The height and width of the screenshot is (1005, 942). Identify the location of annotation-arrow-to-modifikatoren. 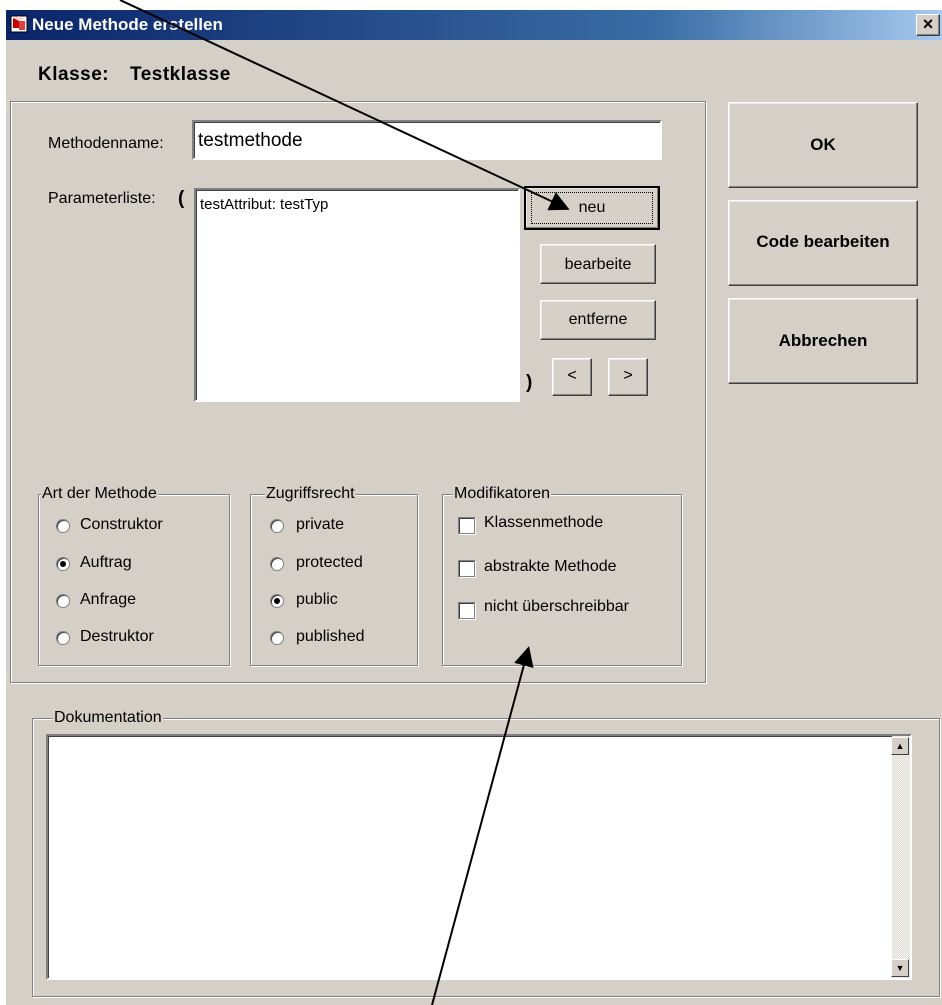
(482, 825).